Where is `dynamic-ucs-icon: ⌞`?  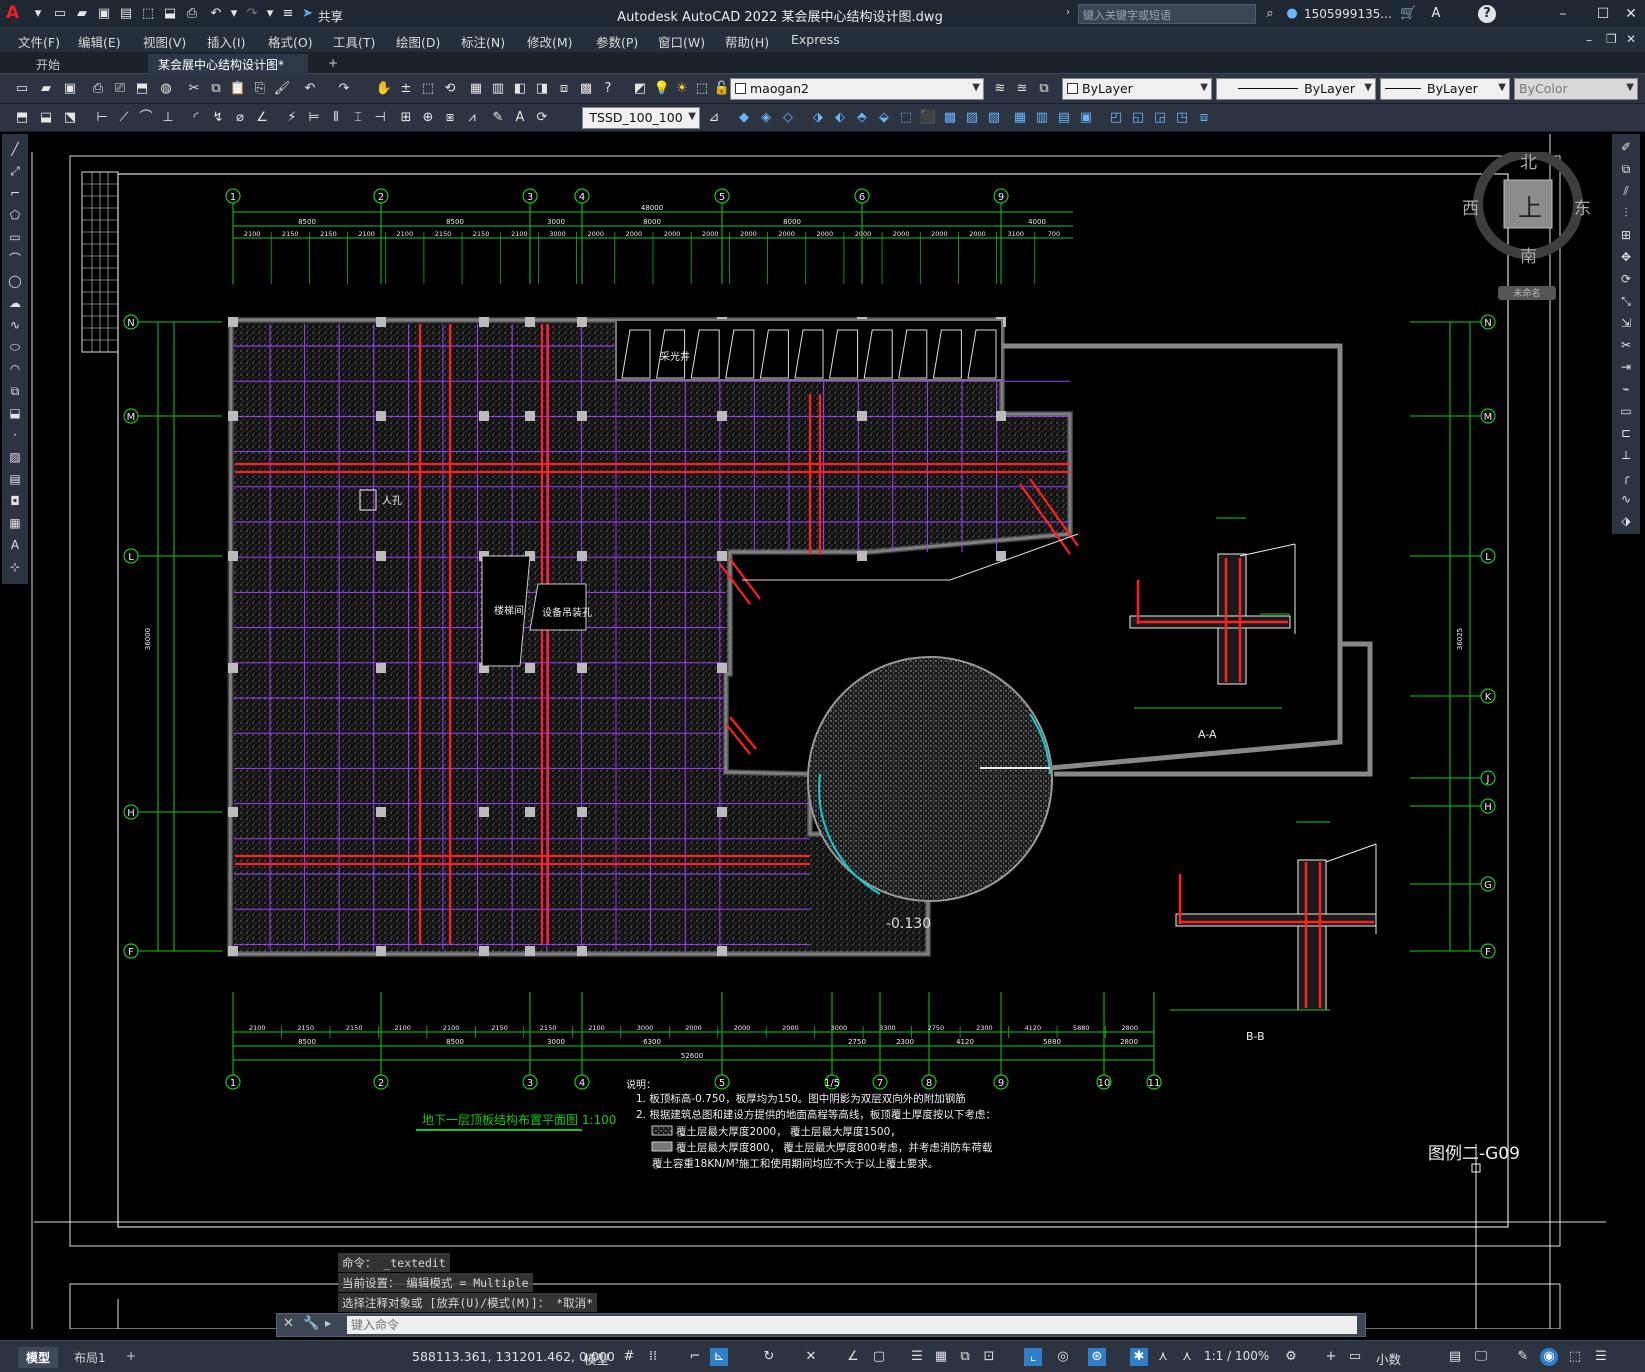 dynamic-ucs-icon: ⌞ is located at coordinates (1033, 1357).